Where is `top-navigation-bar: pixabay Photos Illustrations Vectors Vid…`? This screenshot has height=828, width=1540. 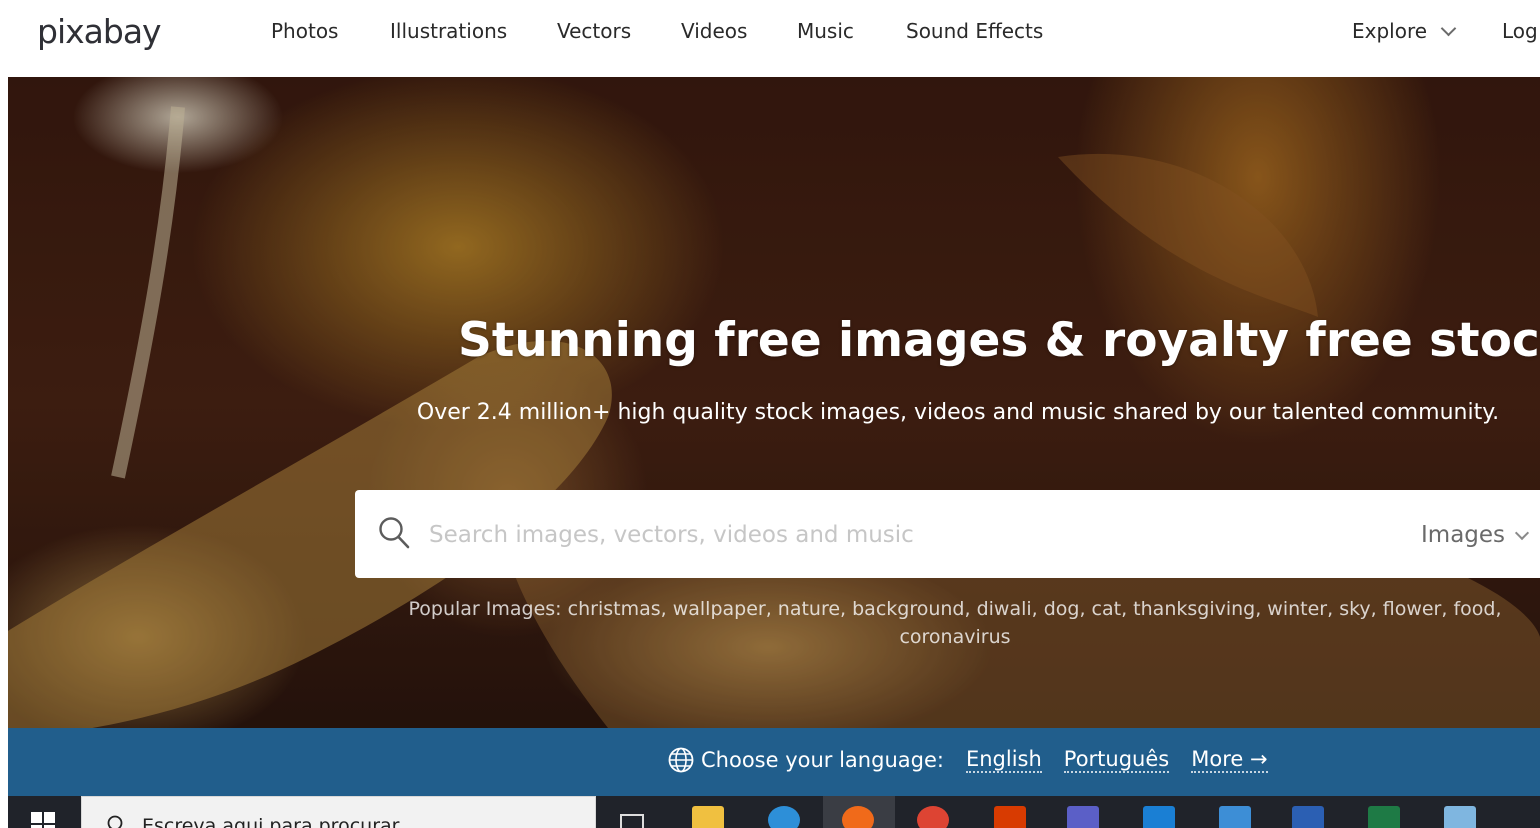
top-navigation-bar: pixabay Photos Illustrations Vectors Vid… is located at coordinates (770, 38).